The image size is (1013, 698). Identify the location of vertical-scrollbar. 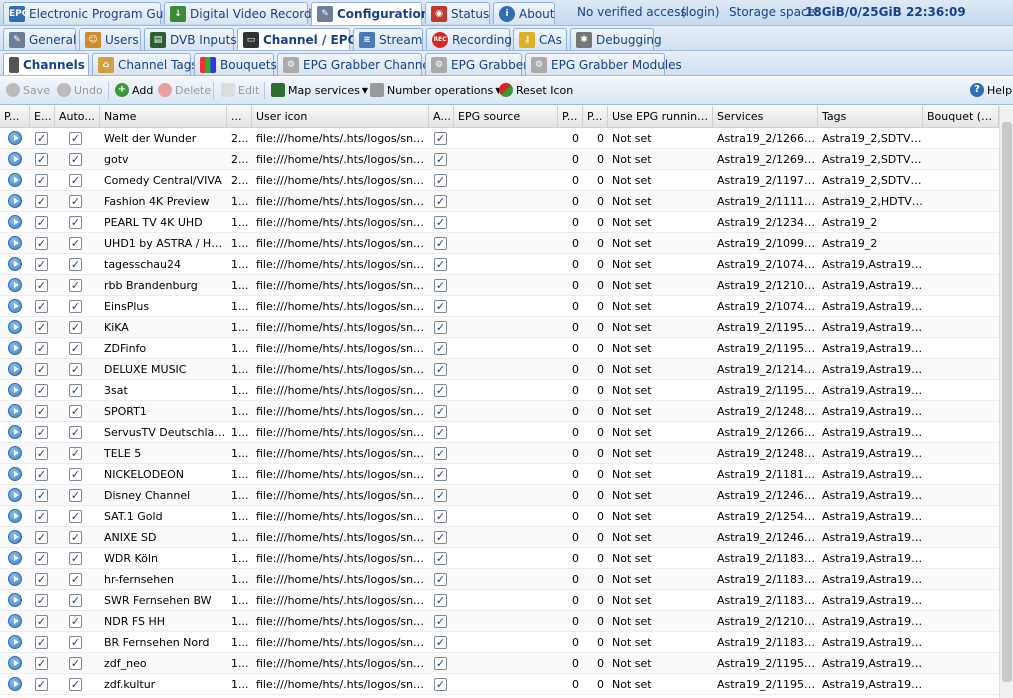
(1006, 402).